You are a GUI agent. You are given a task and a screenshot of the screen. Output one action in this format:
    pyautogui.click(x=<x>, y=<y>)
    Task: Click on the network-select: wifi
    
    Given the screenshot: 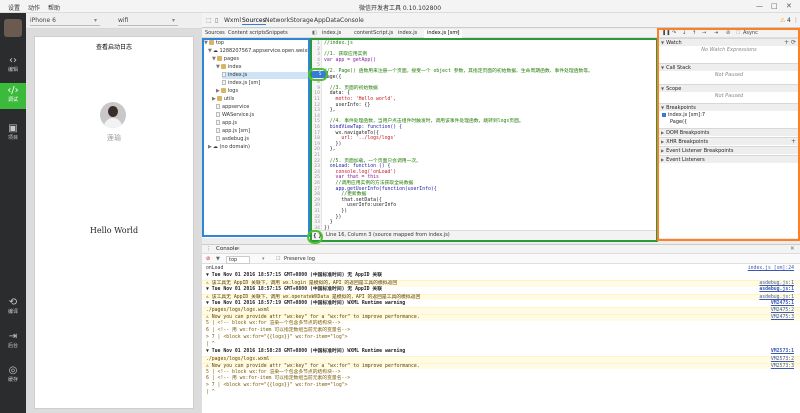 What is the action you would take?
    pyautogui.click(x=148, y=21)
    